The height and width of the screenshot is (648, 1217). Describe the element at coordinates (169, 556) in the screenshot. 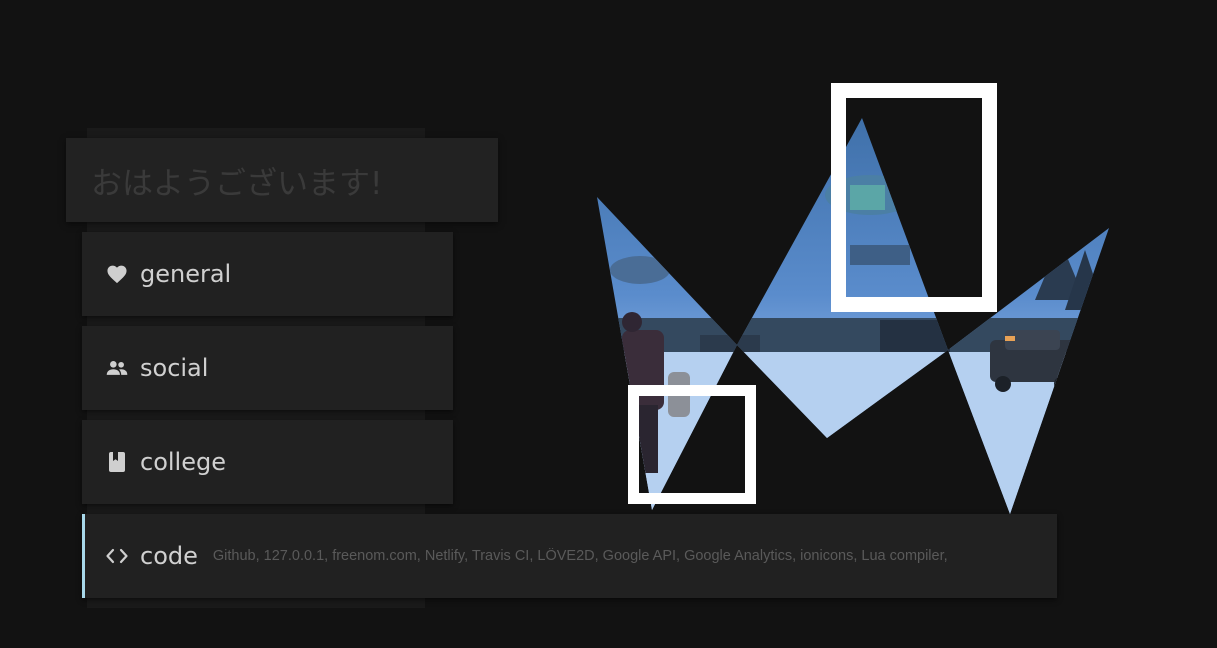

I see `menu-label-code: code` at that location.